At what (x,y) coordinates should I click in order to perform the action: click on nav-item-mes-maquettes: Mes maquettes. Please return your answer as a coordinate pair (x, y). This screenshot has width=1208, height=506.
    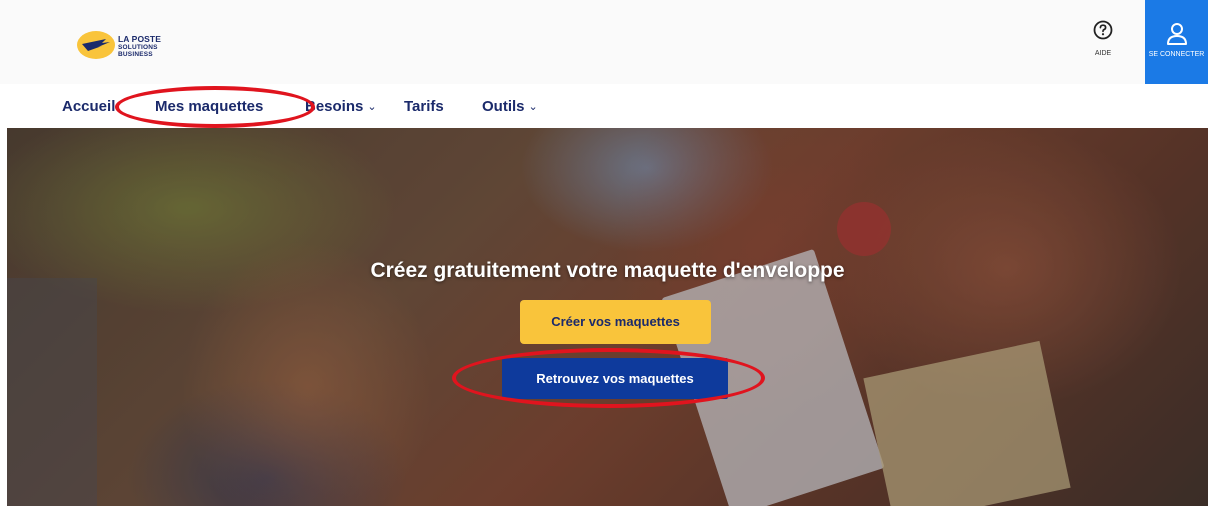
    Looking at the image, I should click on (209, 106).